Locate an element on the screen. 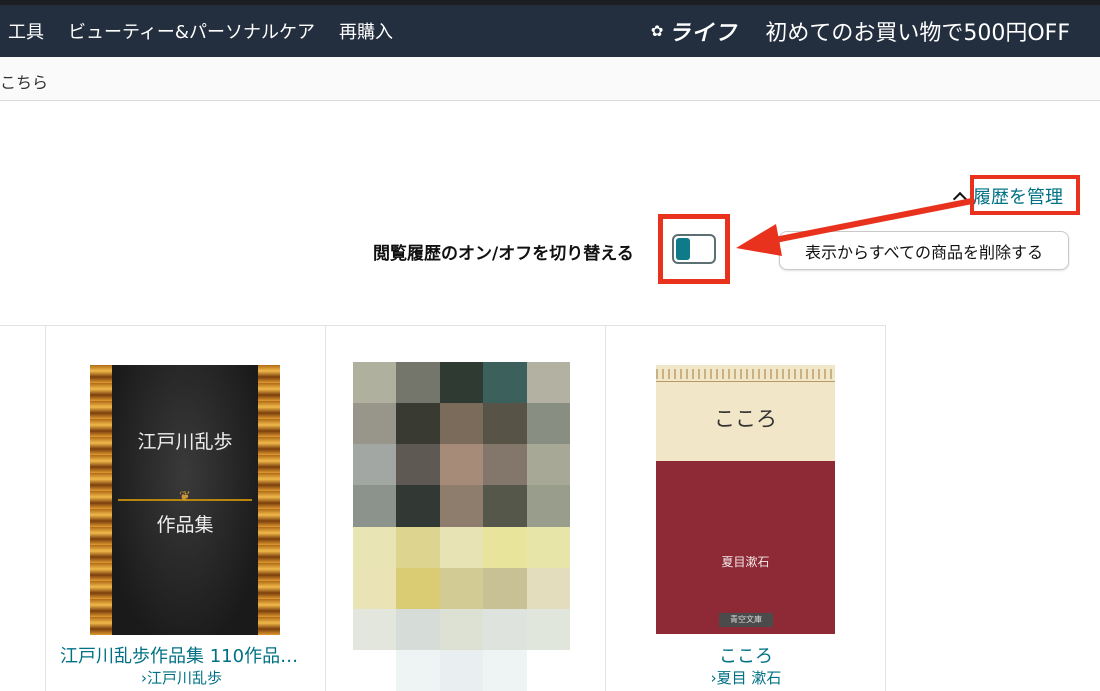 The width and height of the screenshot is (1100, 691). cover-panel: 江戸川乱歩 ❦ 作品集 is located at coordinates (185, 500).